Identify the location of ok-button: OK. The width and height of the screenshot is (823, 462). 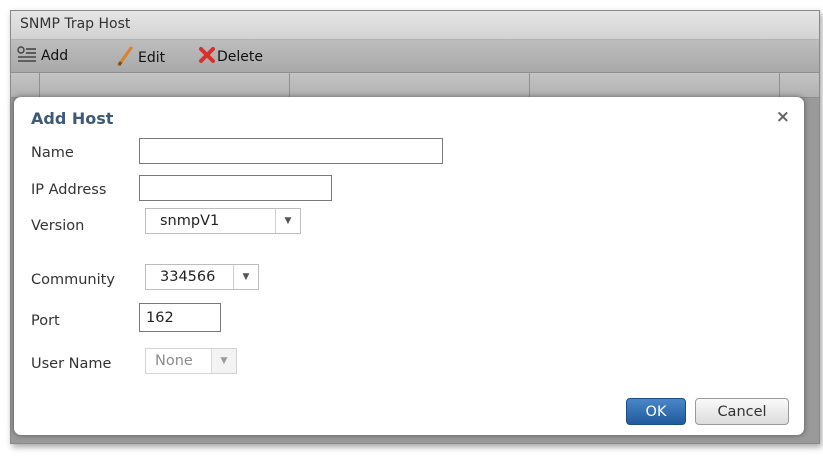
(656, 411).